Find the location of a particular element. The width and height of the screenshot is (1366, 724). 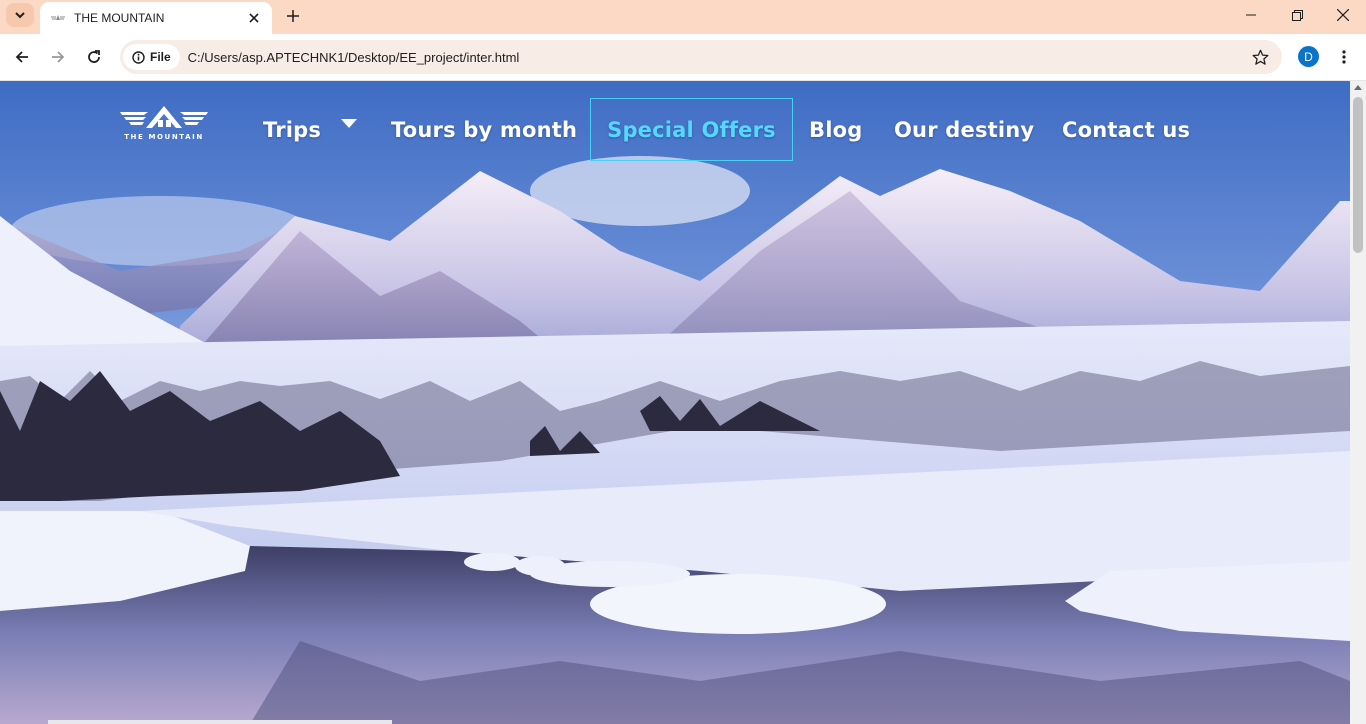

scroll-up-arrow-icon is located at coordinates (1358, 87).